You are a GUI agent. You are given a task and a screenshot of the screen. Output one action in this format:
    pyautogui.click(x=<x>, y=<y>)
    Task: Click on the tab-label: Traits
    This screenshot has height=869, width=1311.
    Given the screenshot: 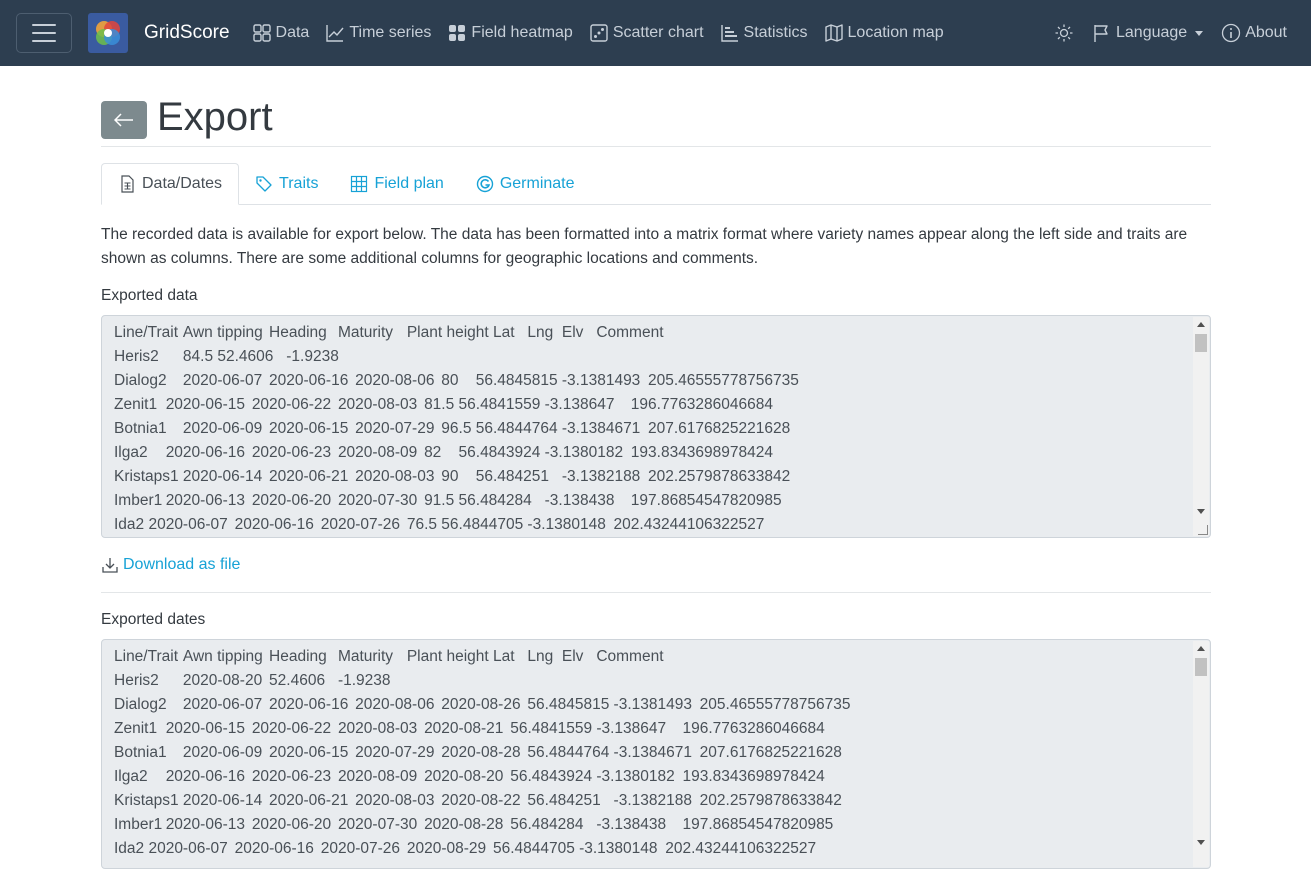 What is the action you would take?
    pyautogui.click(x=299, y=183)
    